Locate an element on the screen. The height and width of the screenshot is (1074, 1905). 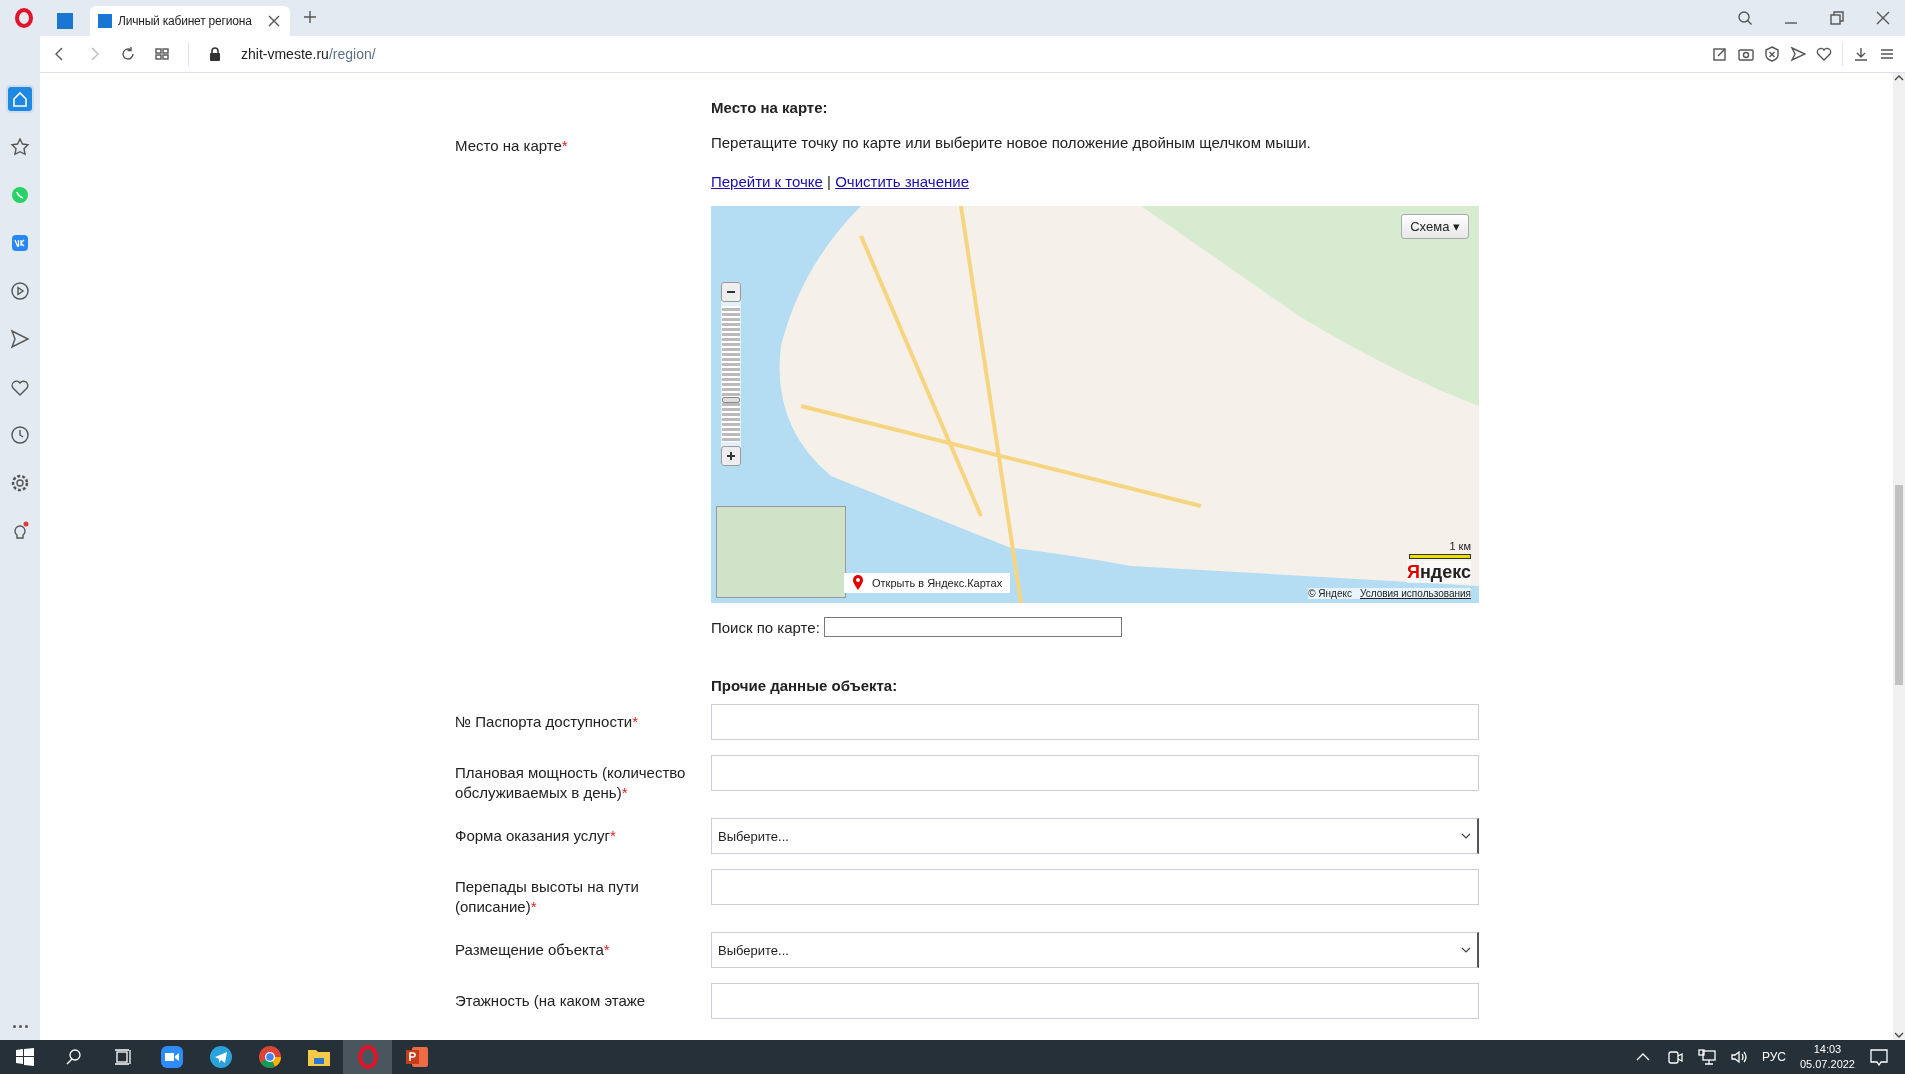
slides-icon is located at coordinates (416, 1057).